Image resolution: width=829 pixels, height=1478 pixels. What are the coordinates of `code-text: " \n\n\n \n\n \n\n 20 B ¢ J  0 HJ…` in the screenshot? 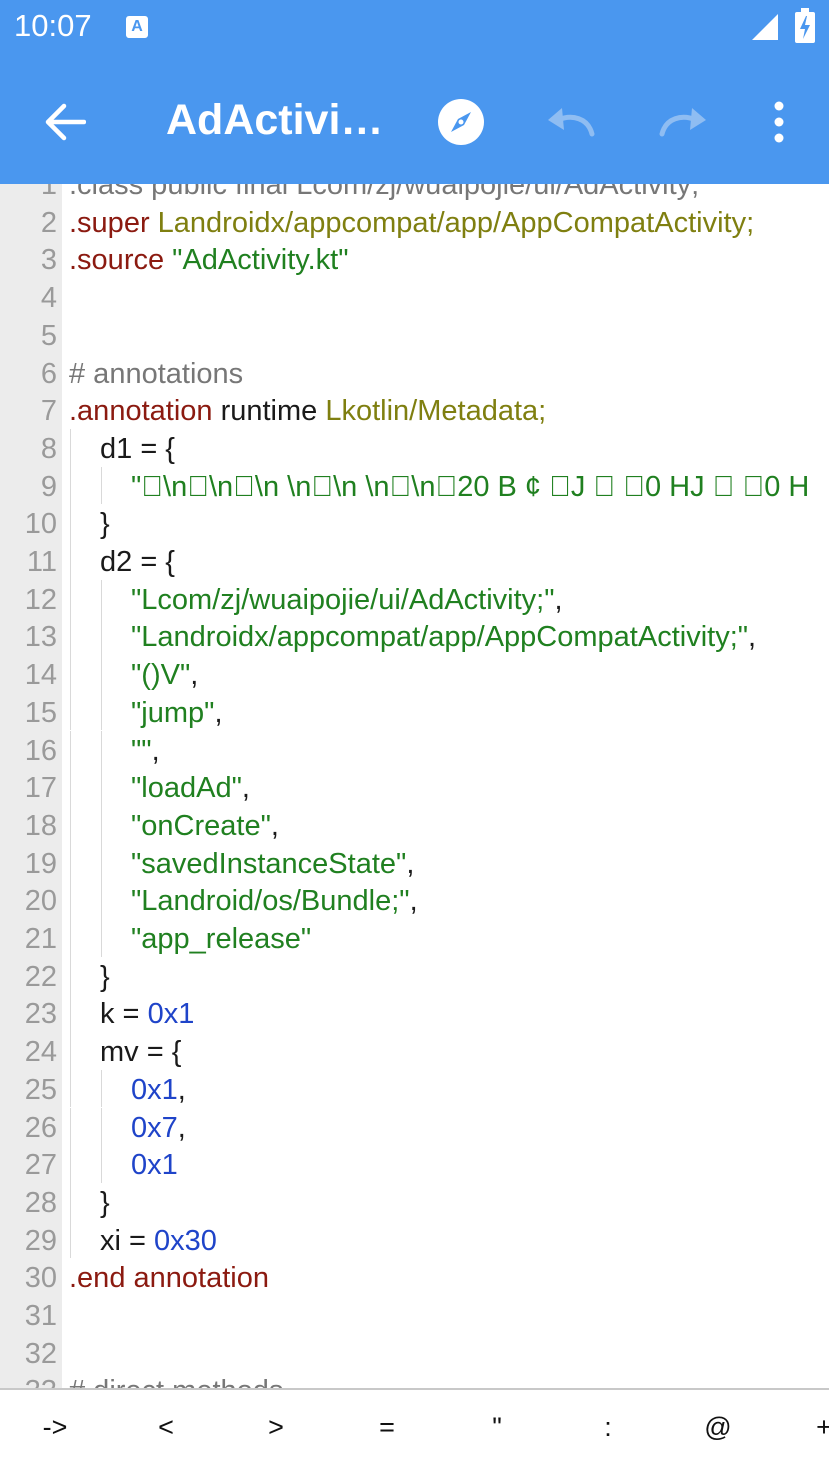 It's located at (470, 487).